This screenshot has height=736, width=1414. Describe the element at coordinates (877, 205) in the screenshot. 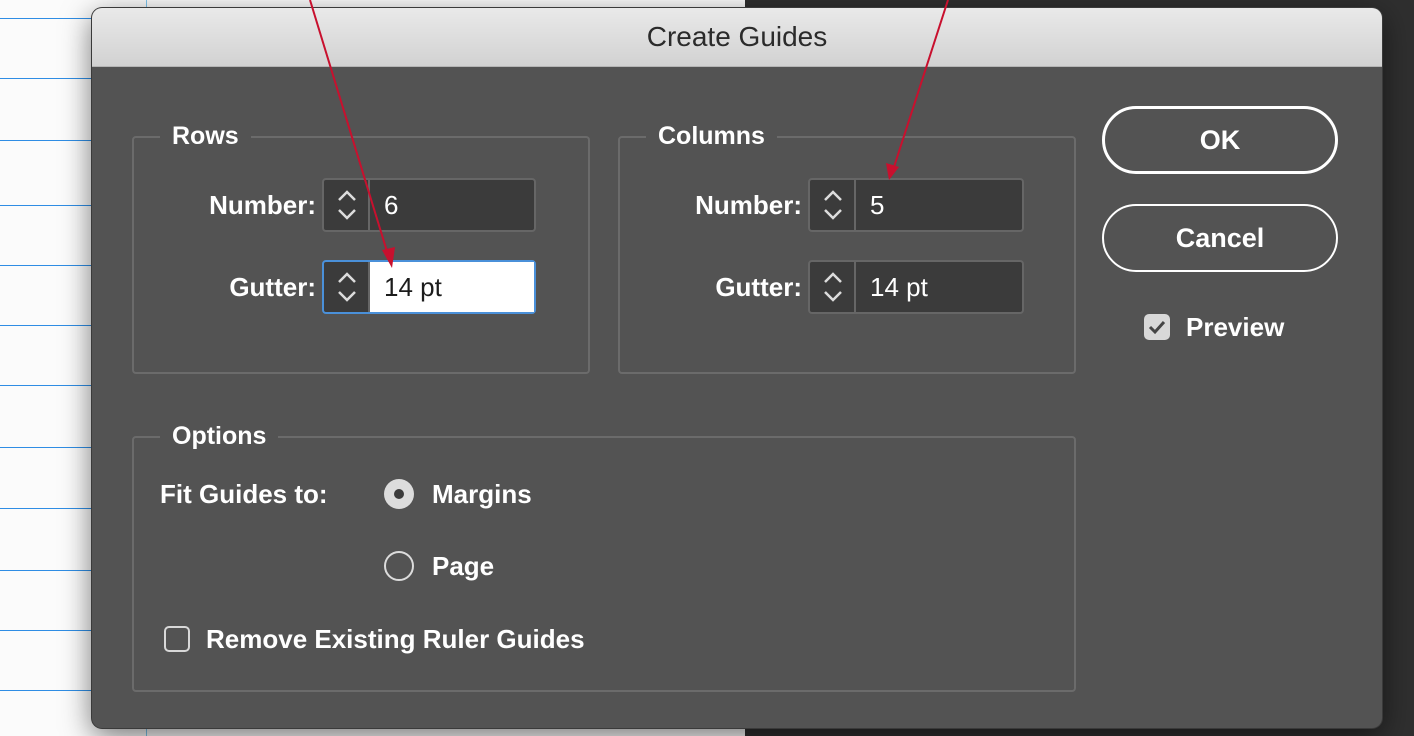

I see `columns-number-value: 5` at that location.